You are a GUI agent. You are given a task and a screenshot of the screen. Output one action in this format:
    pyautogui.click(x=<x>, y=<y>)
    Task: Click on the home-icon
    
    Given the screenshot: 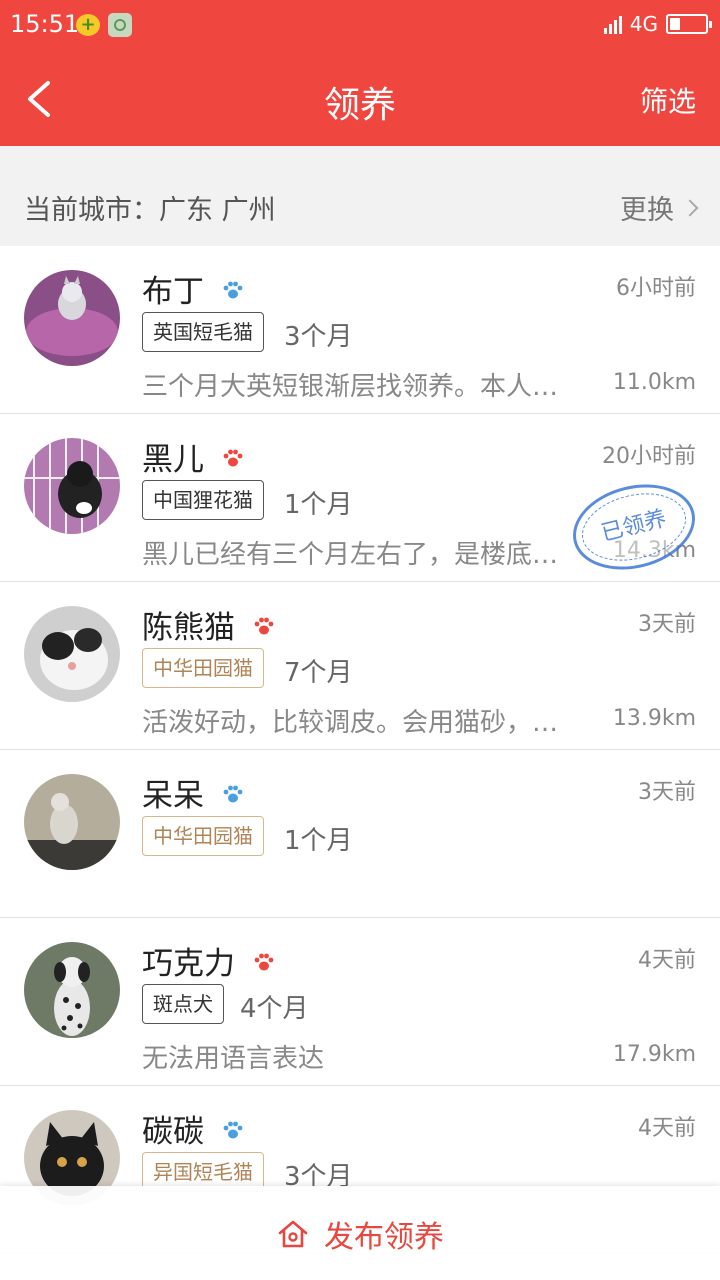 What is the action you would take?
    pyautogui.click(x=293, y=1234)
    